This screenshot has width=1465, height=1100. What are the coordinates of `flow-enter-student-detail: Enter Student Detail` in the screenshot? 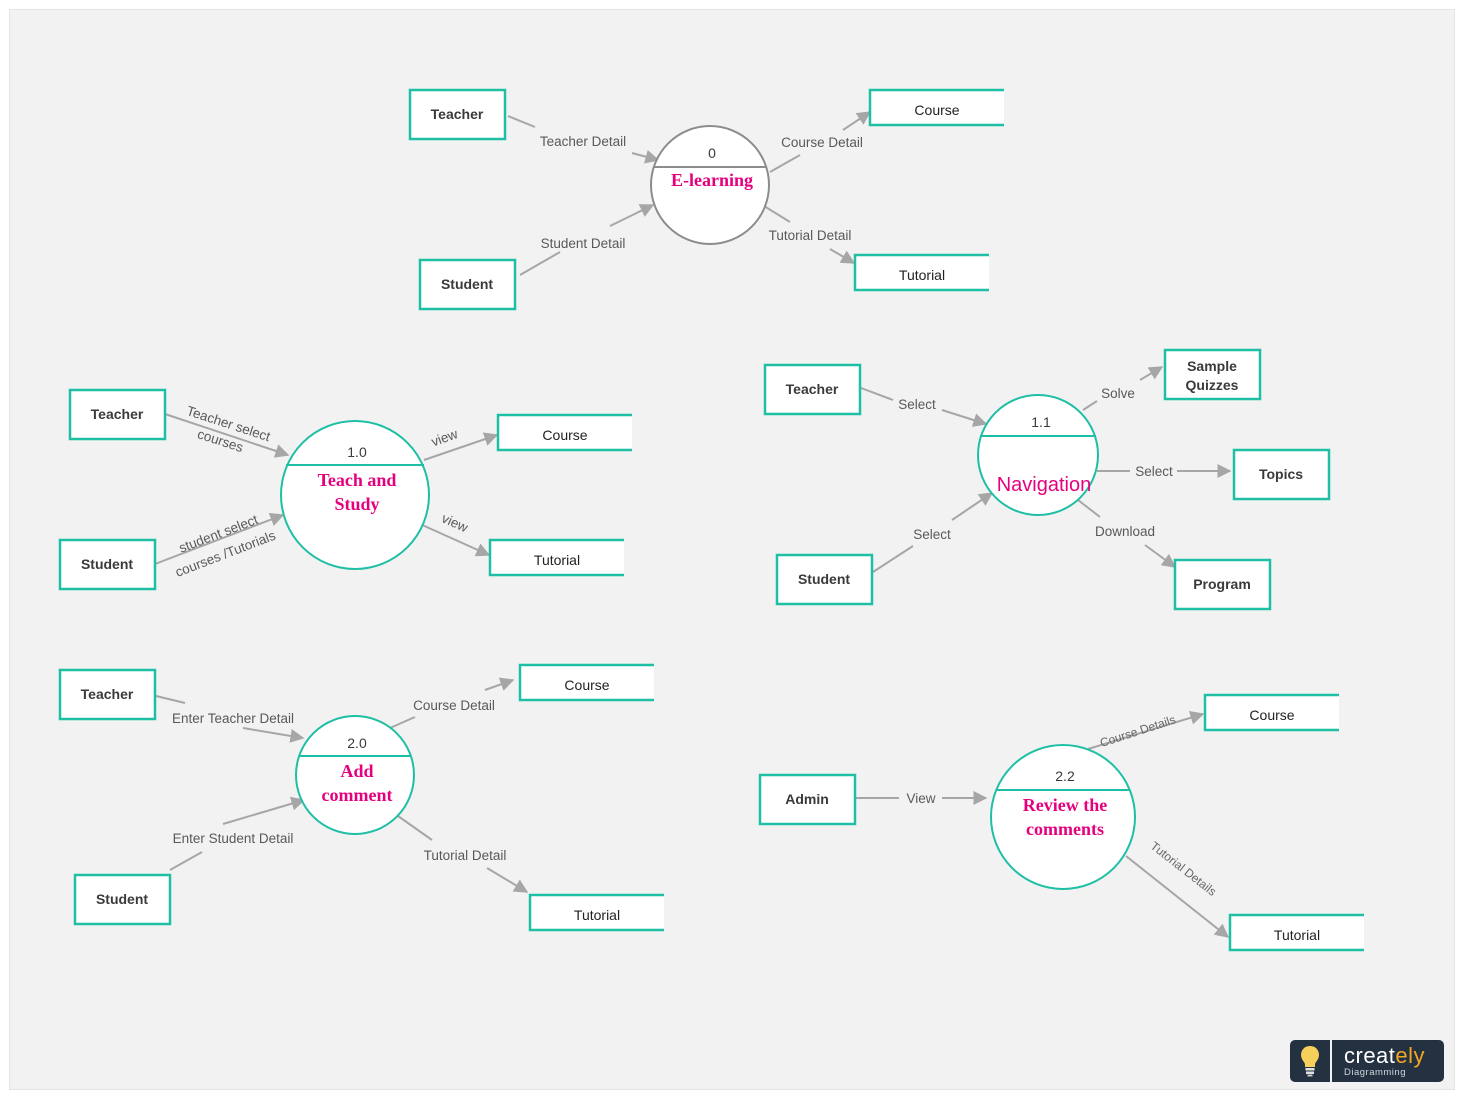 It's located at (237, 833).